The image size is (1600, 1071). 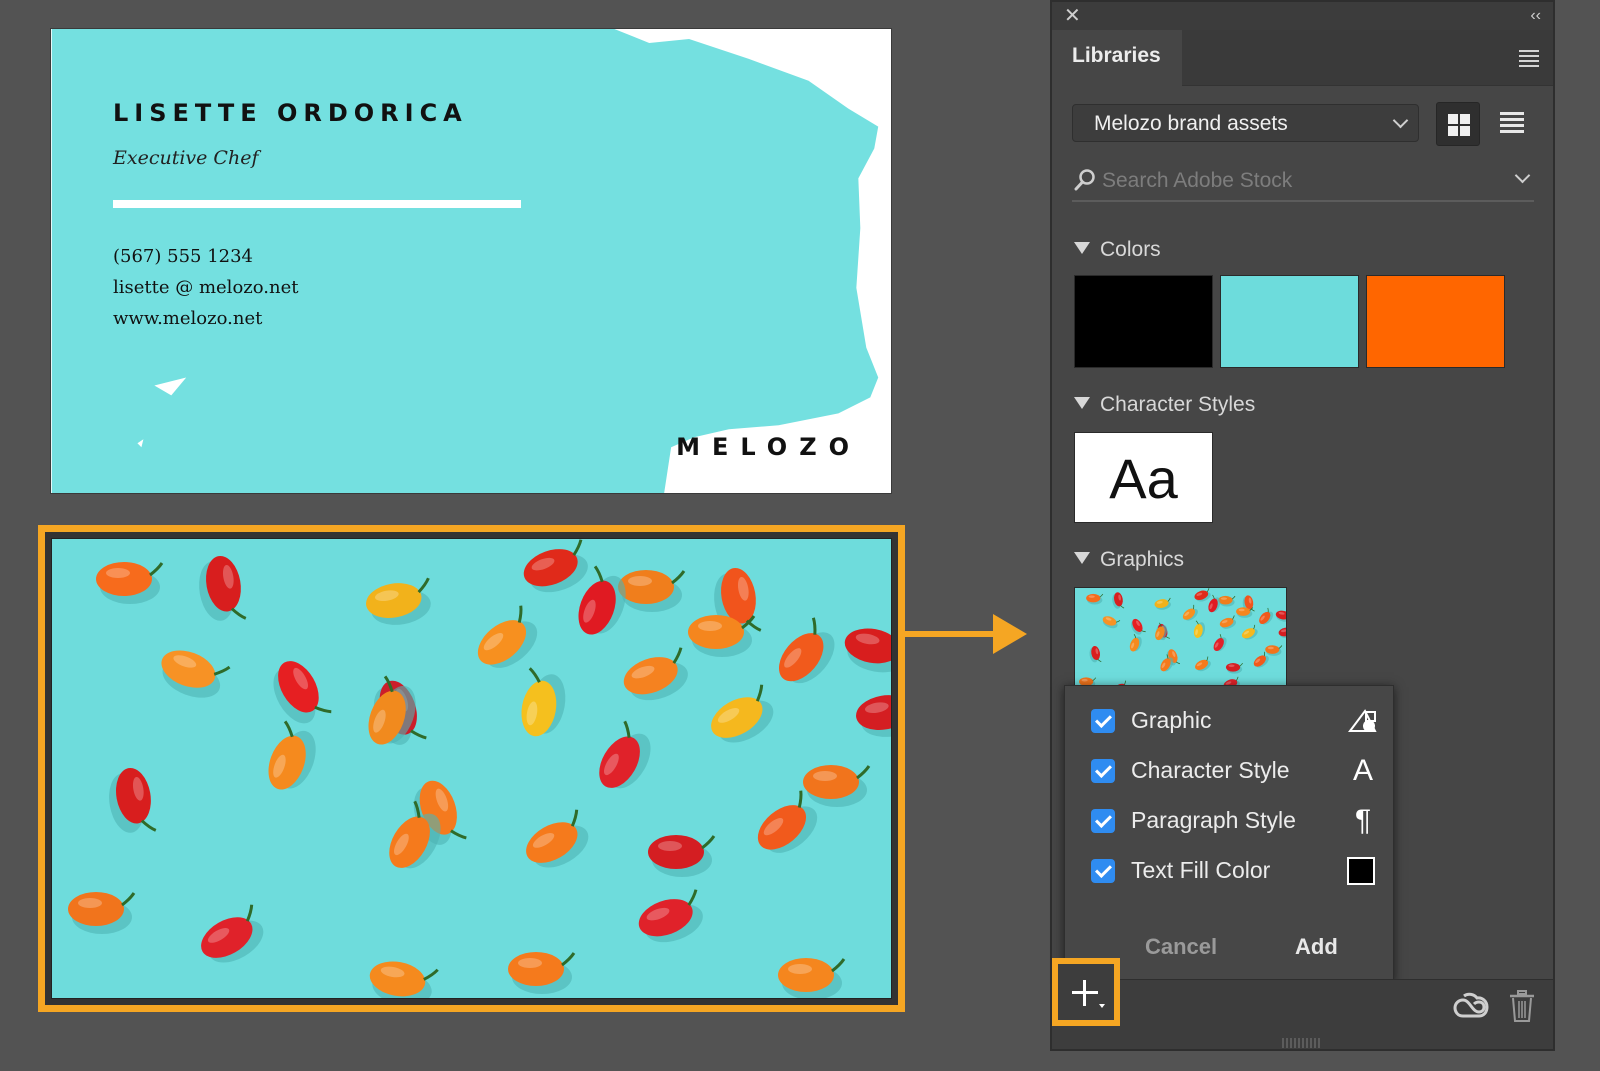 What do you see at coordinates (1210, 770) in the screenshot?
I see `option-character-style-label: Character Style` at bounding box center [1210, 770].